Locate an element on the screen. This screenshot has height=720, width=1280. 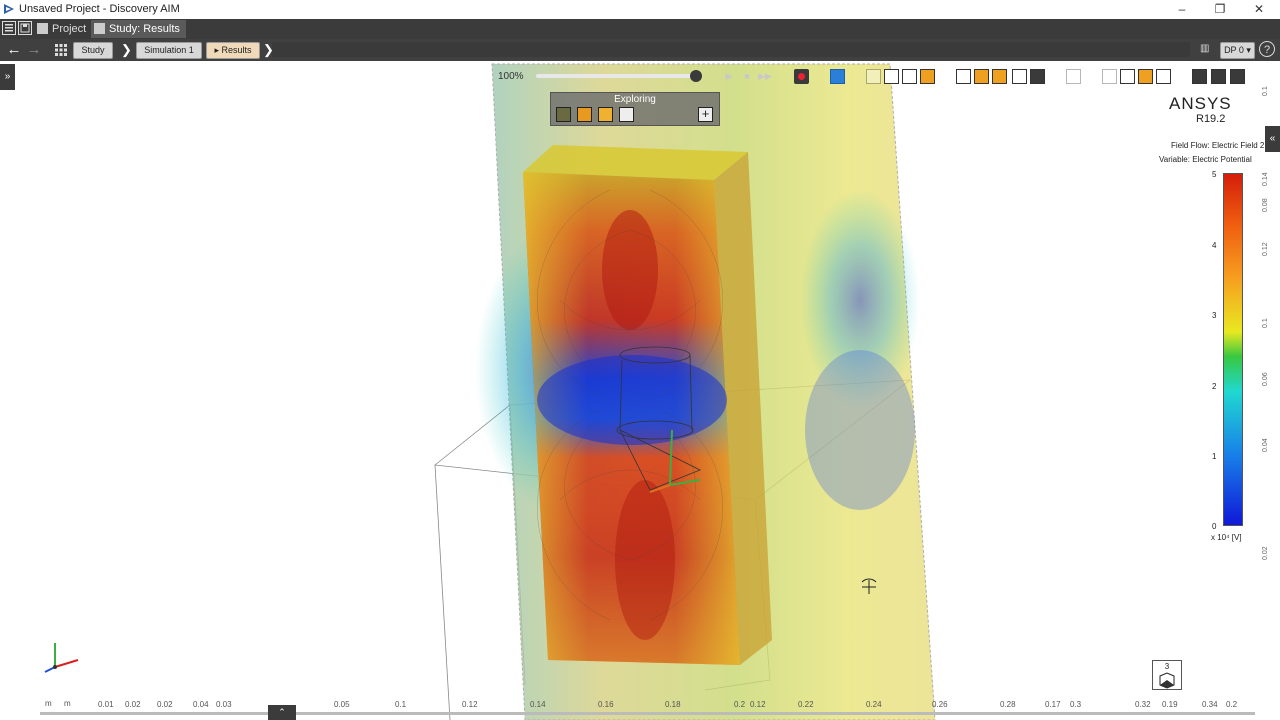
ruler-tick: 0.32 is located at coordinates (1143, 704).